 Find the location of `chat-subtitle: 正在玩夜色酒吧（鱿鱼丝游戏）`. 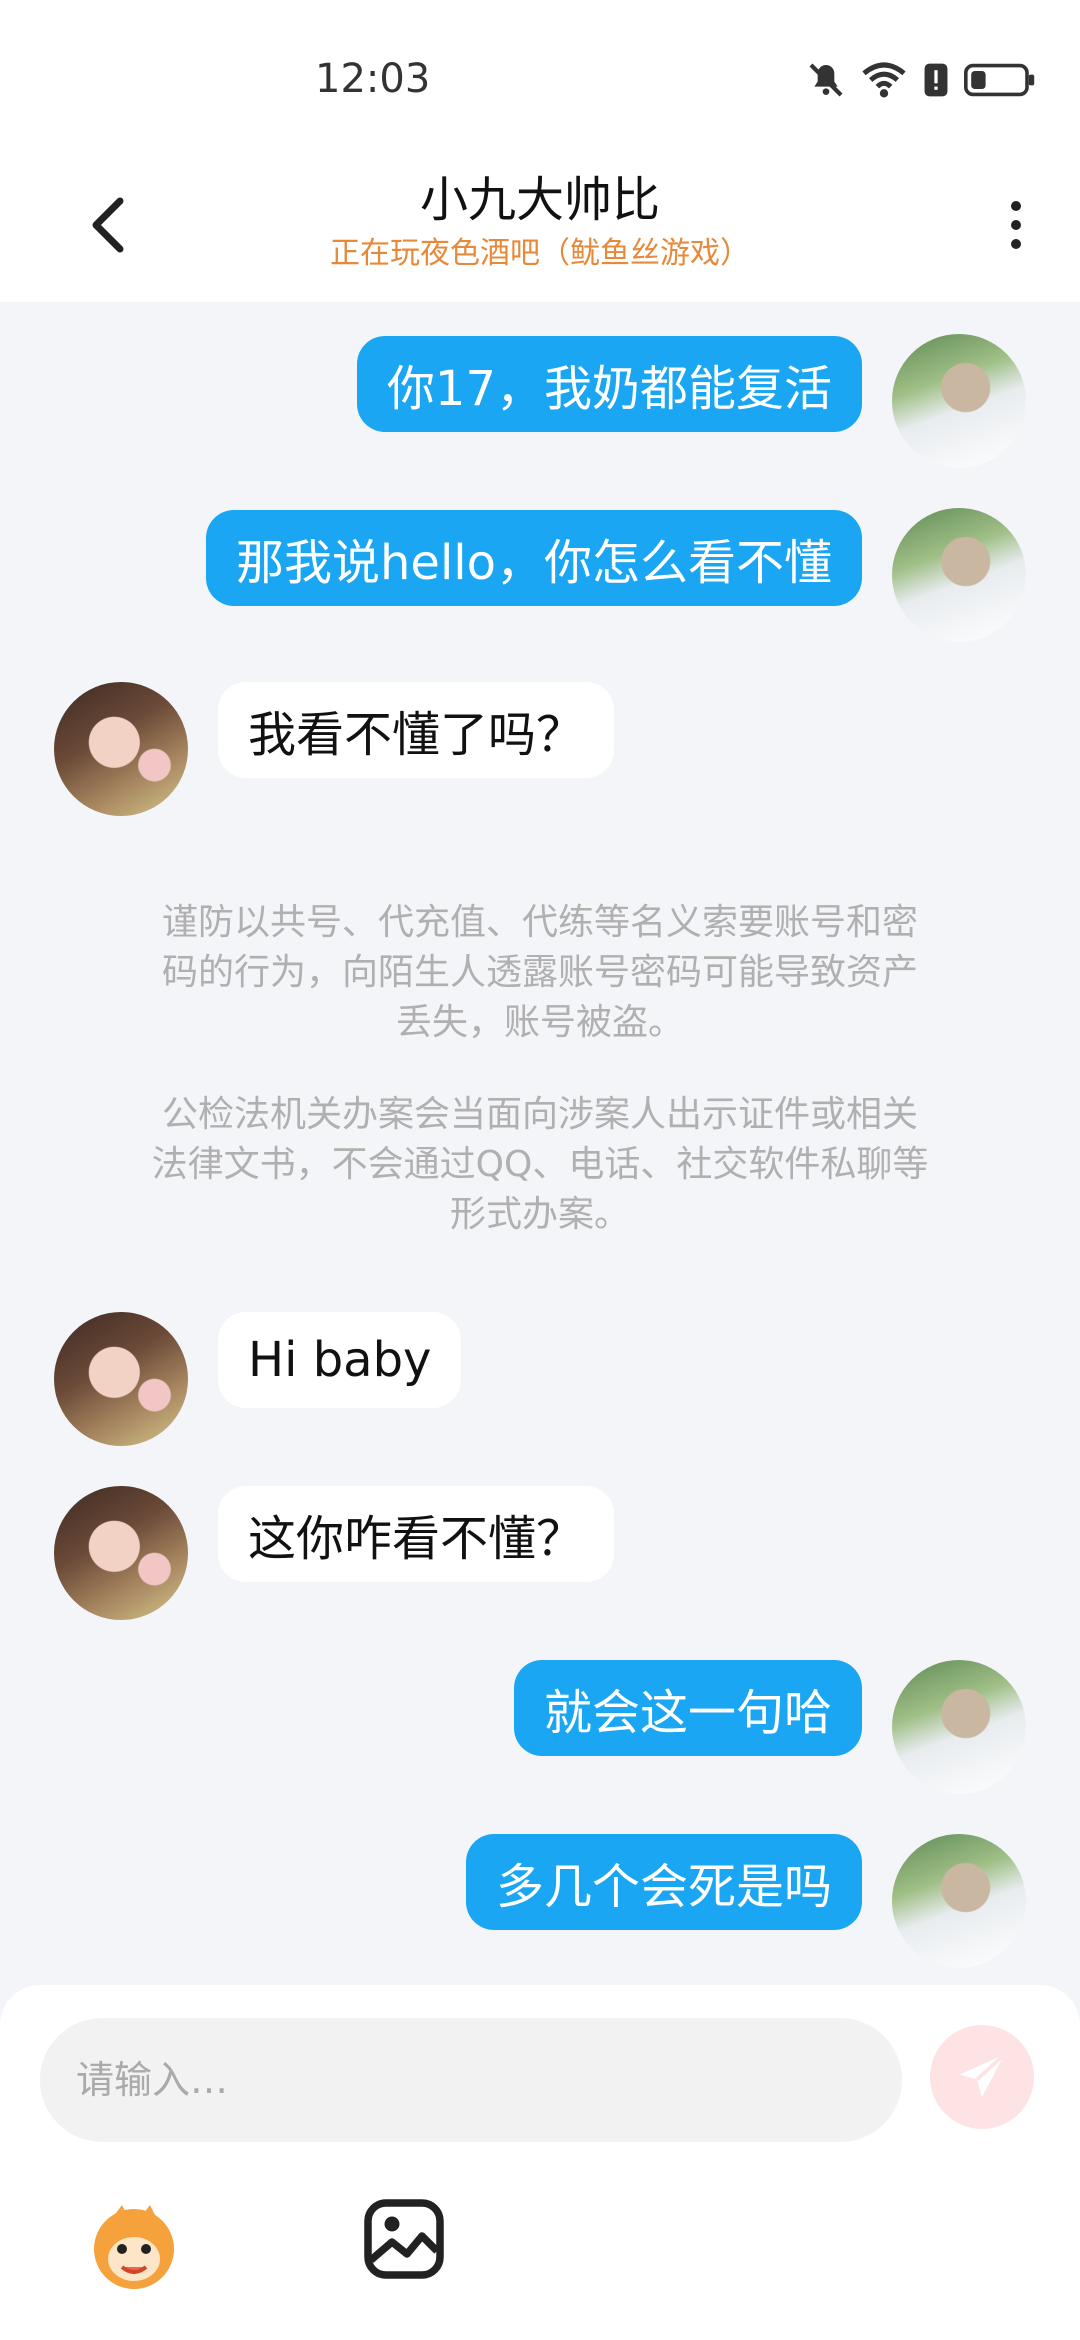

chat-subtitle: 正在玩夜色酒吧（鱿鱼丝游戏） is located at coordinates (540, 253).